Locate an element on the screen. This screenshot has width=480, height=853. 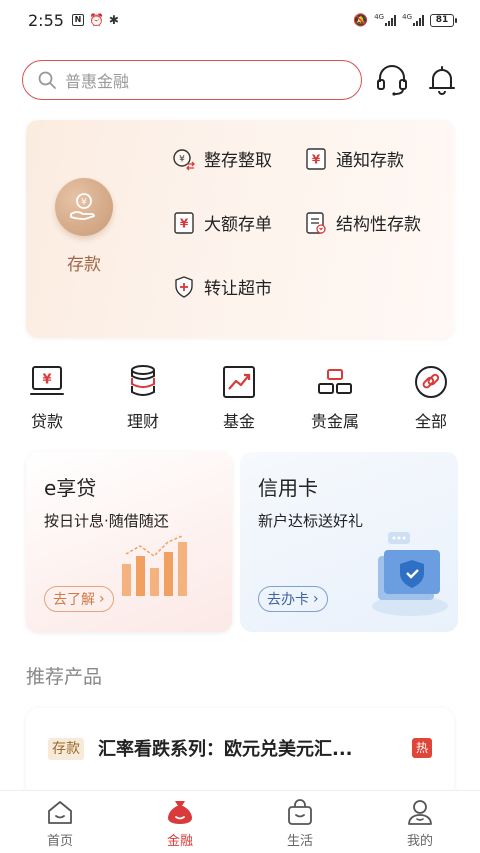
gold-bars-icon is located at coordinates (335, 381).